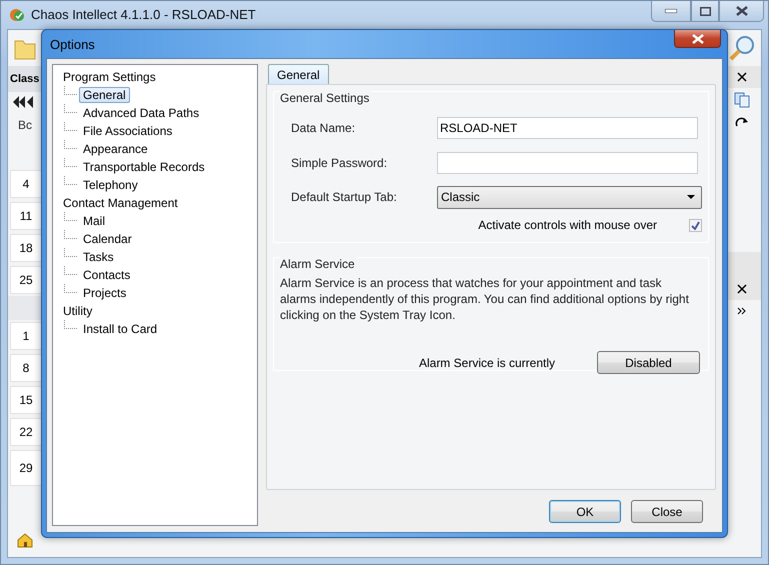 Image resolution: width=769 pixels, height=565 pixels. What do you see at coordinates (109, 77) in the screenshot?
I see `tree-item: Program Settings` at bounding box center [109, 77].